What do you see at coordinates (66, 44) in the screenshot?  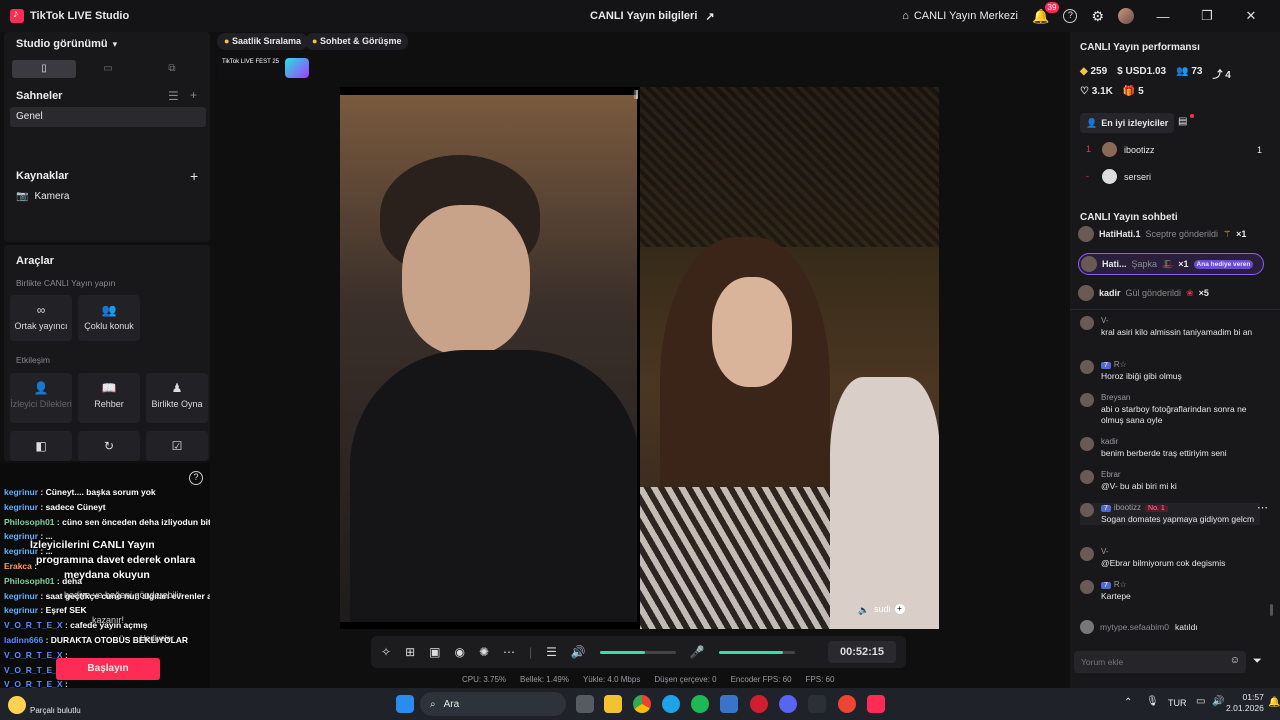 I see `studio-view-dropdown: Studio görünümü ▾` at bounding box center [66, 44].